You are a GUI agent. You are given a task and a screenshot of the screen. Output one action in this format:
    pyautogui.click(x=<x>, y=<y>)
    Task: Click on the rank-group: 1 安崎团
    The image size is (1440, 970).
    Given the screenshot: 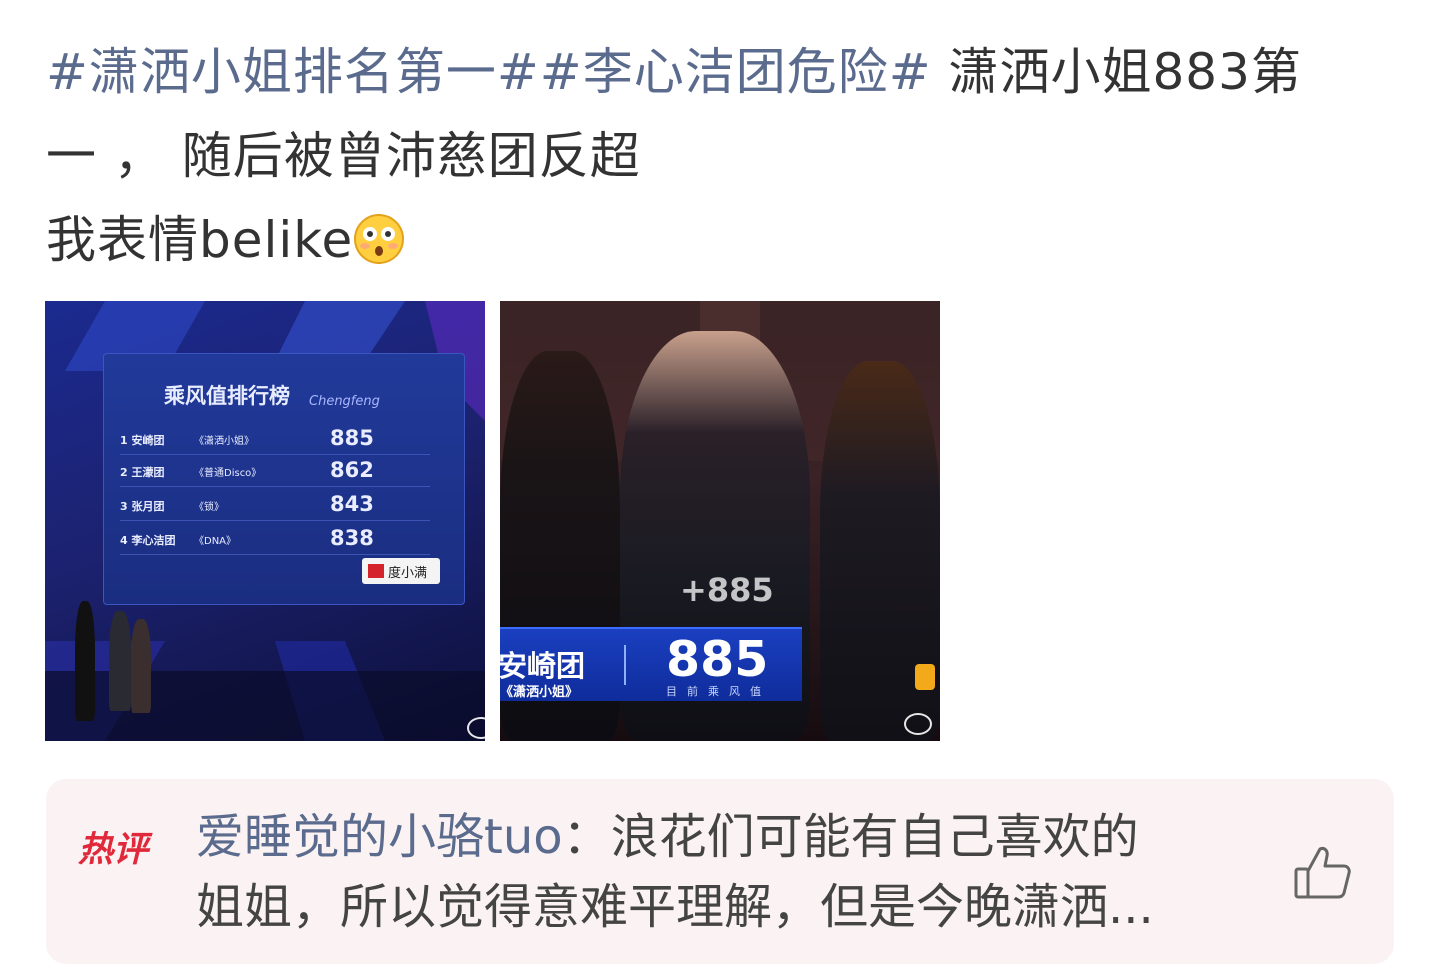 What is the action you would take?
    pyautogui.click(x=142, y=440)
    